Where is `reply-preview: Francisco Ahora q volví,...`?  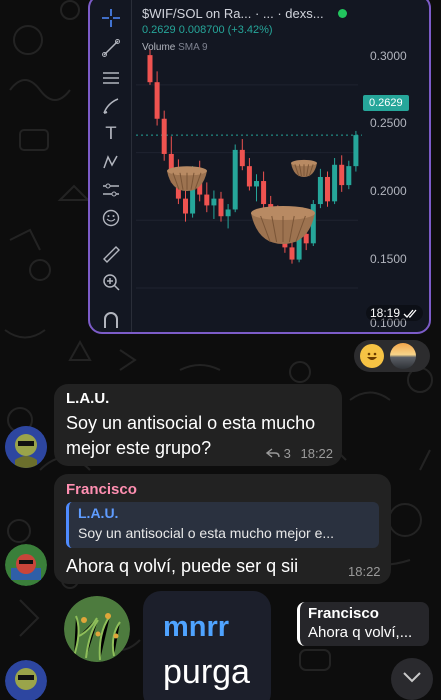 reply-preview: Francisco Ahora q volví,... is located at coordinates (363, 624).